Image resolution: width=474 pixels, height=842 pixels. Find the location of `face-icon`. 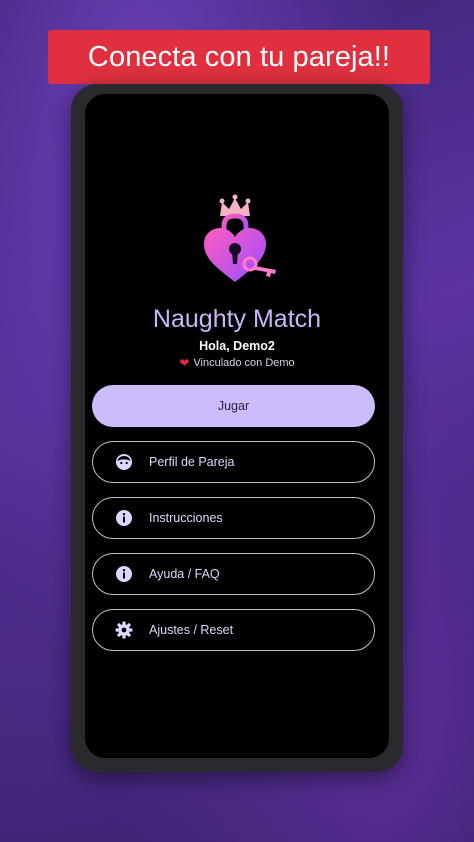

face-icon is located at coordinates (124, 462).